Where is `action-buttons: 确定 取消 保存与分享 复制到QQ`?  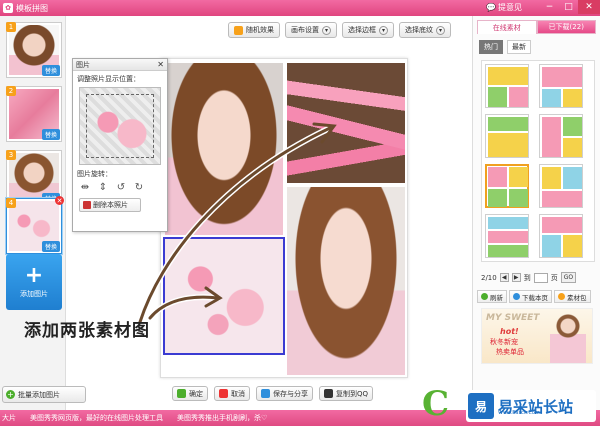
action-buttons: 确定 取消 保存与分享 复制到QQ is located at coordinates (273, 393).